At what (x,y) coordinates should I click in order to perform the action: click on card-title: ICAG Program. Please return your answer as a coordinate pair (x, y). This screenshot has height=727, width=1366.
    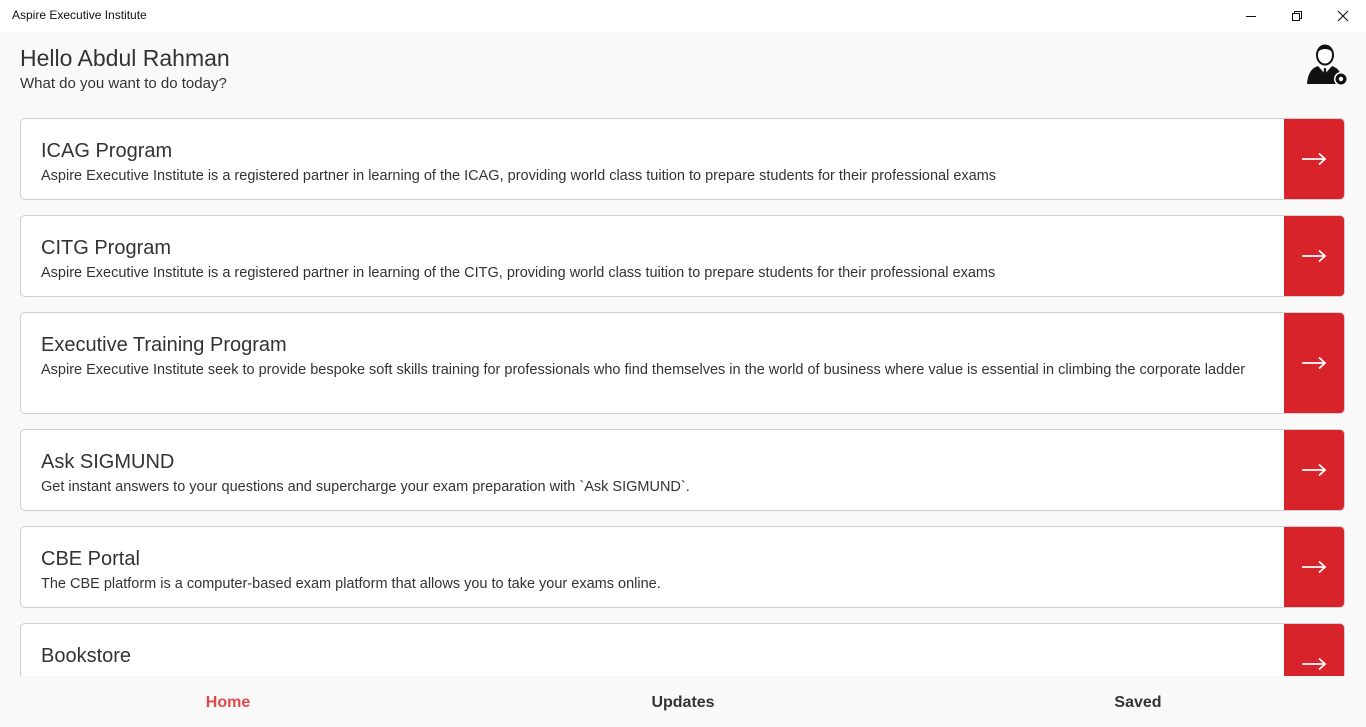
    Looking at the image, I should click on (107, 151).